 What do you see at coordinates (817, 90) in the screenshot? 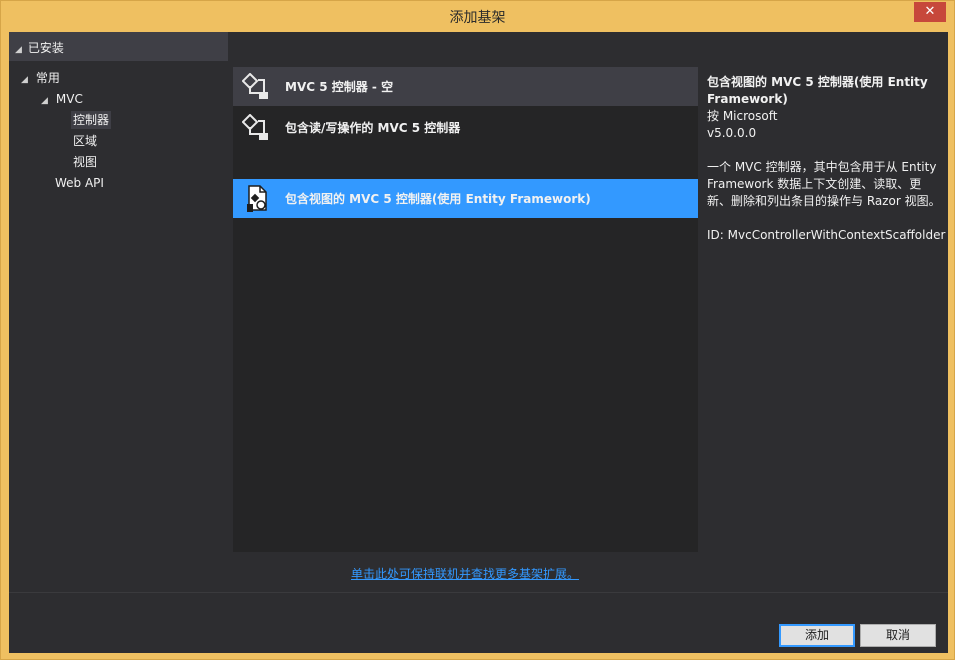
I see `details-title: 包含视图的 MVC 5 控制器(使用 Entity Framework)` at bounding box center [817, 90].